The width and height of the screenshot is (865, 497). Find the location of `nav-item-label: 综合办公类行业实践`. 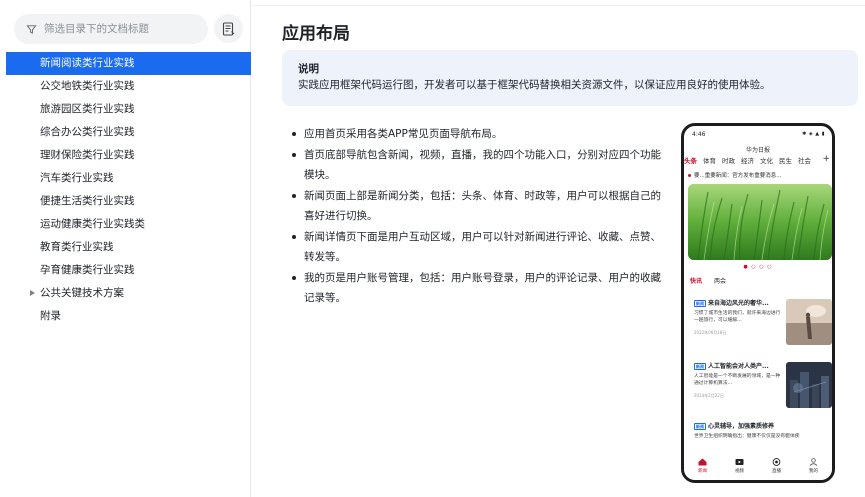

nav-item-label: 综合办公类行业实践 is located at coordinates (87, 132).